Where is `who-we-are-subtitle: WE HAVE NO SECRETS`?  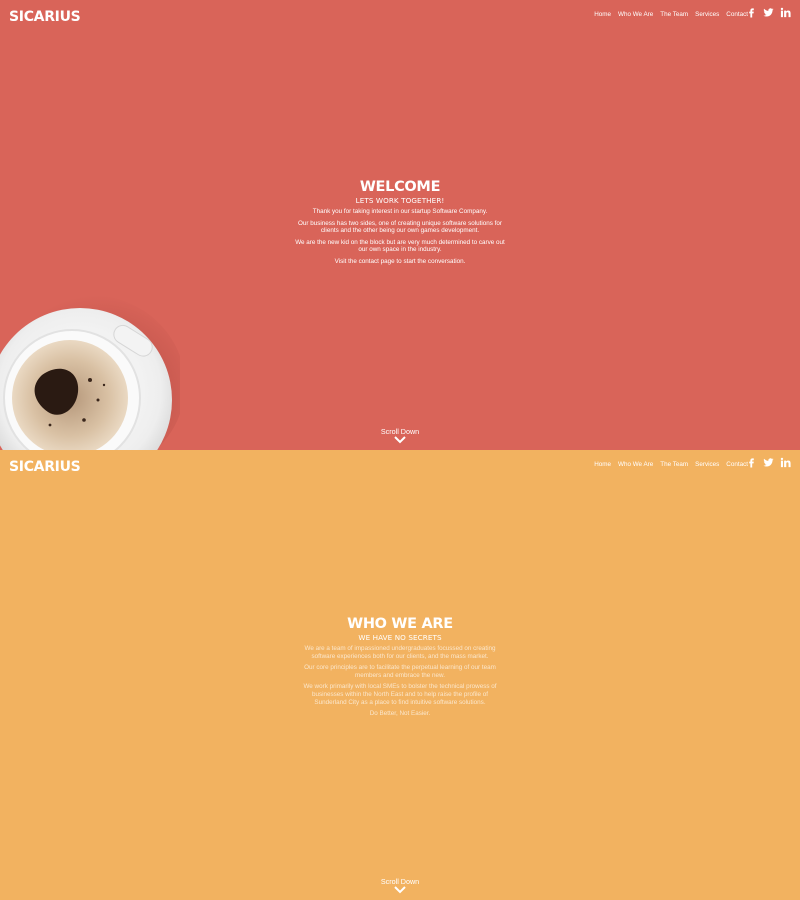 who-we-are-subtitle: WE HAVE NO SECRETS is located at coordinates (400, 637).